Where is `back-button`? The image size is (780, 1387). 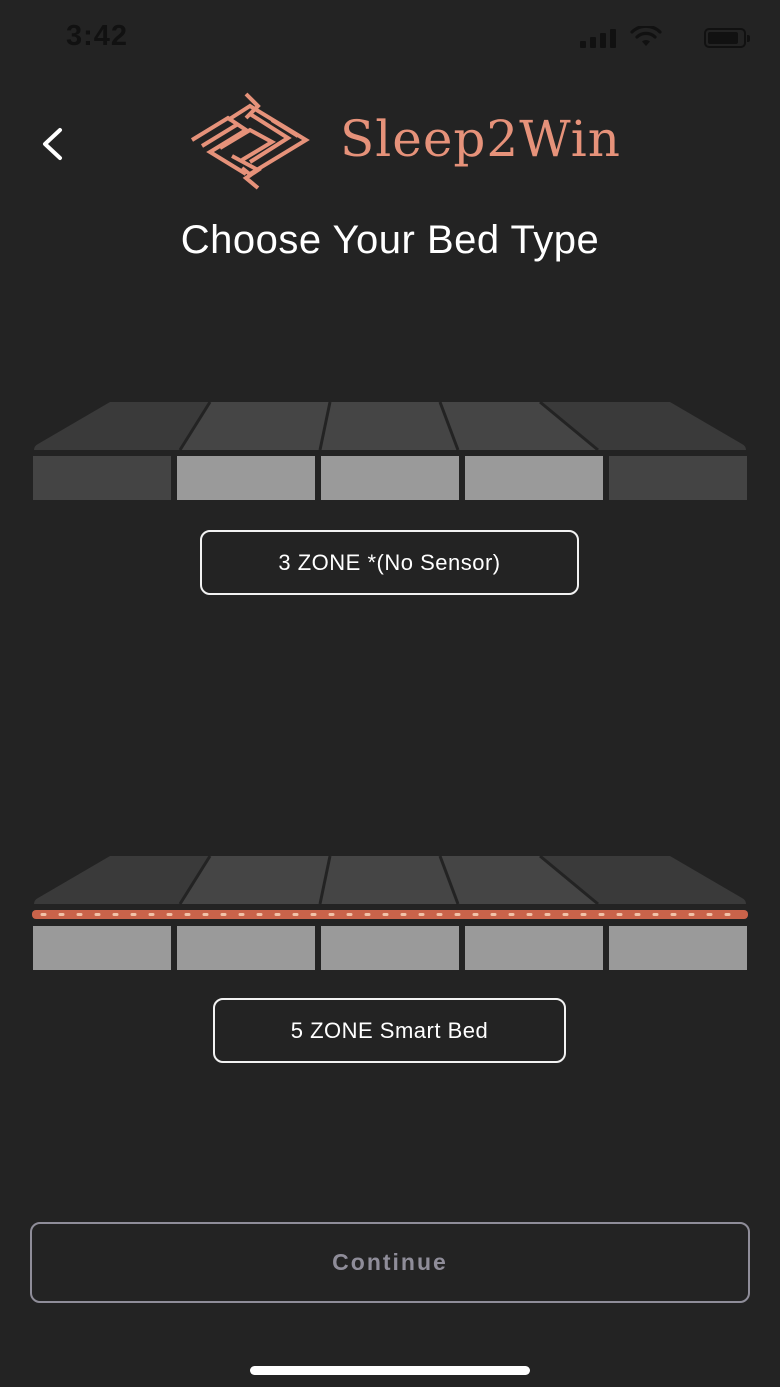
back-button is located at coordinates (52, 144).